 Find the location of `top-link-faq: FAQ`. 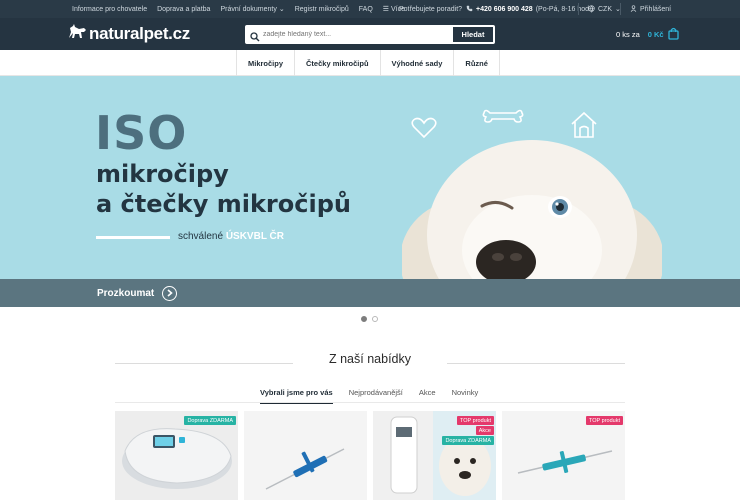

top-link-faq: FAQ is located at coordinates (366, 9).